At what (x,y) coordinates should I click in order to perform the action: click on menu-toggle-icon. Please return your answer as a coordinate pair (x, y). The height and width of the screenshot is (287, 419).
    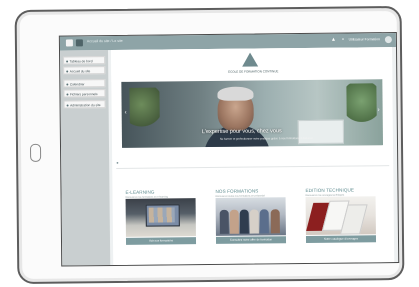
    Looking at the image, I should click on (79, 43).